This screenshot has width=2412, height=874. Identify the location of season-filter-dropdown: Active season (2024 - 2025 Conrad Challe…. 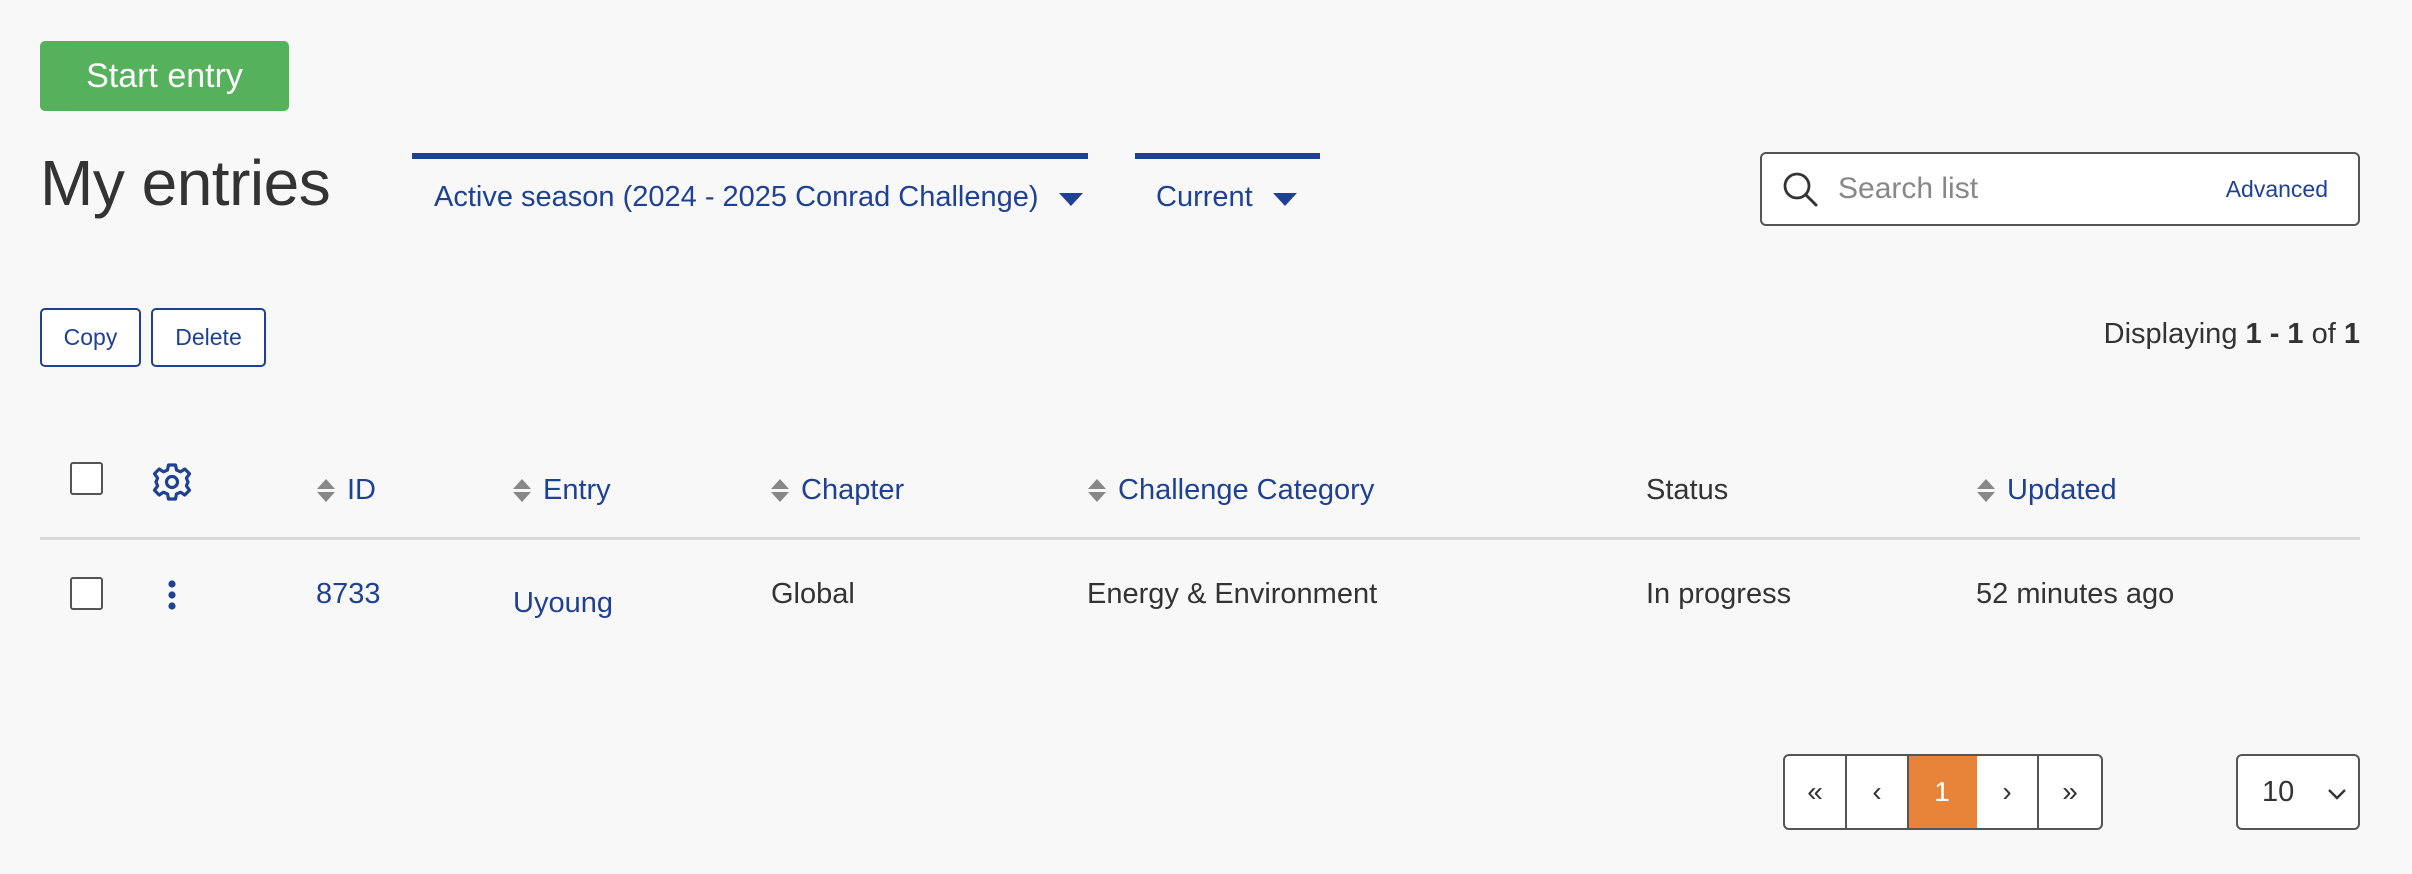
(750, 194).